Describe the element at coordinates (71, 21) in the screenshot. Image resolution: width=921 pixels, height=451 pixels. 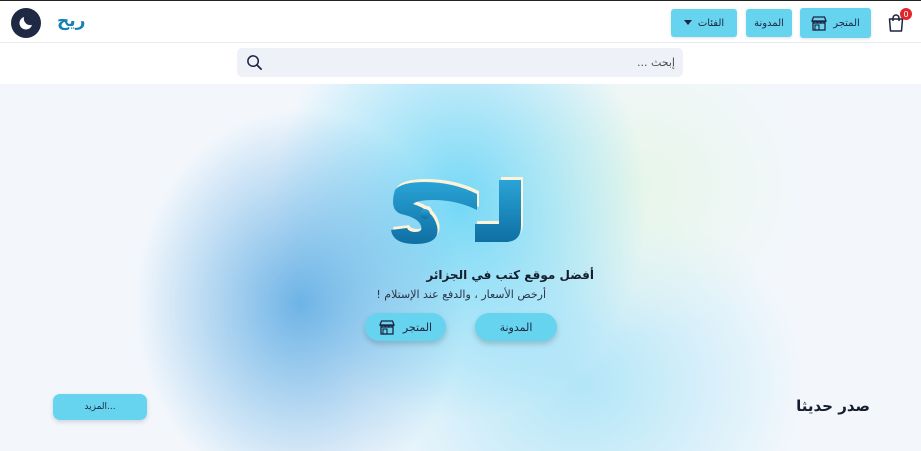
I see `brand-logo: ريح` at that location.